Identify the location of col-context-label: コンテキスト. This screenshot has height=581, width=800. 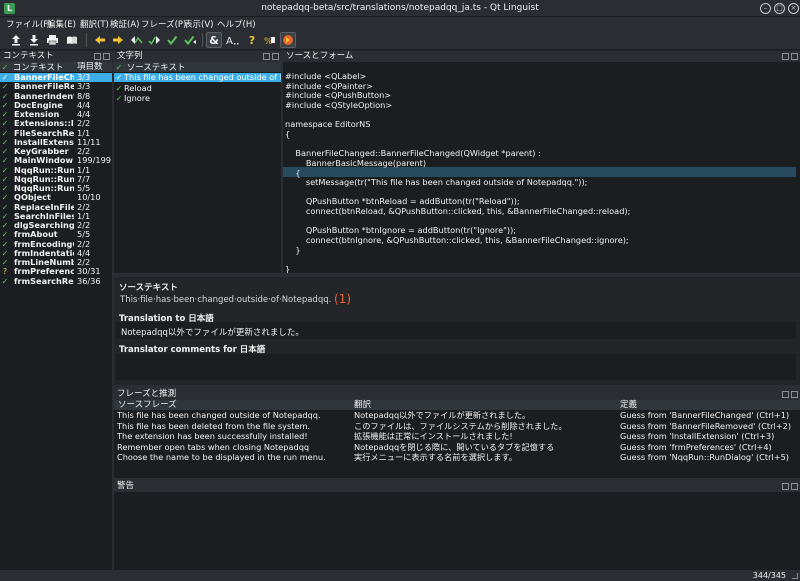
(38, 68).